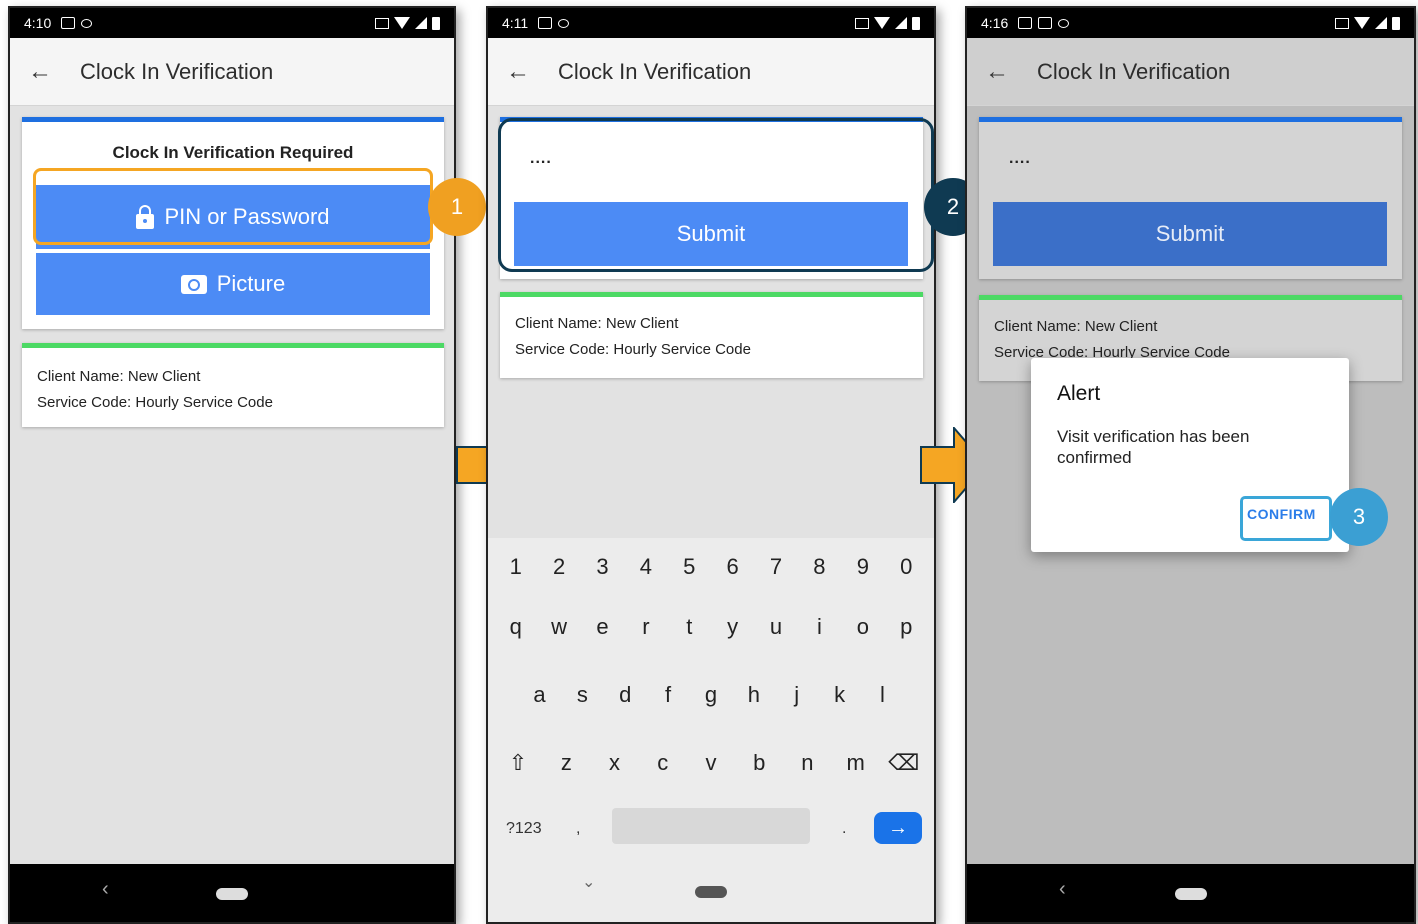 This screenshot has height=924, width=1418. Describe the element at coordinates (566, 763) in the screenshot. I see `key-z: z` at that location.